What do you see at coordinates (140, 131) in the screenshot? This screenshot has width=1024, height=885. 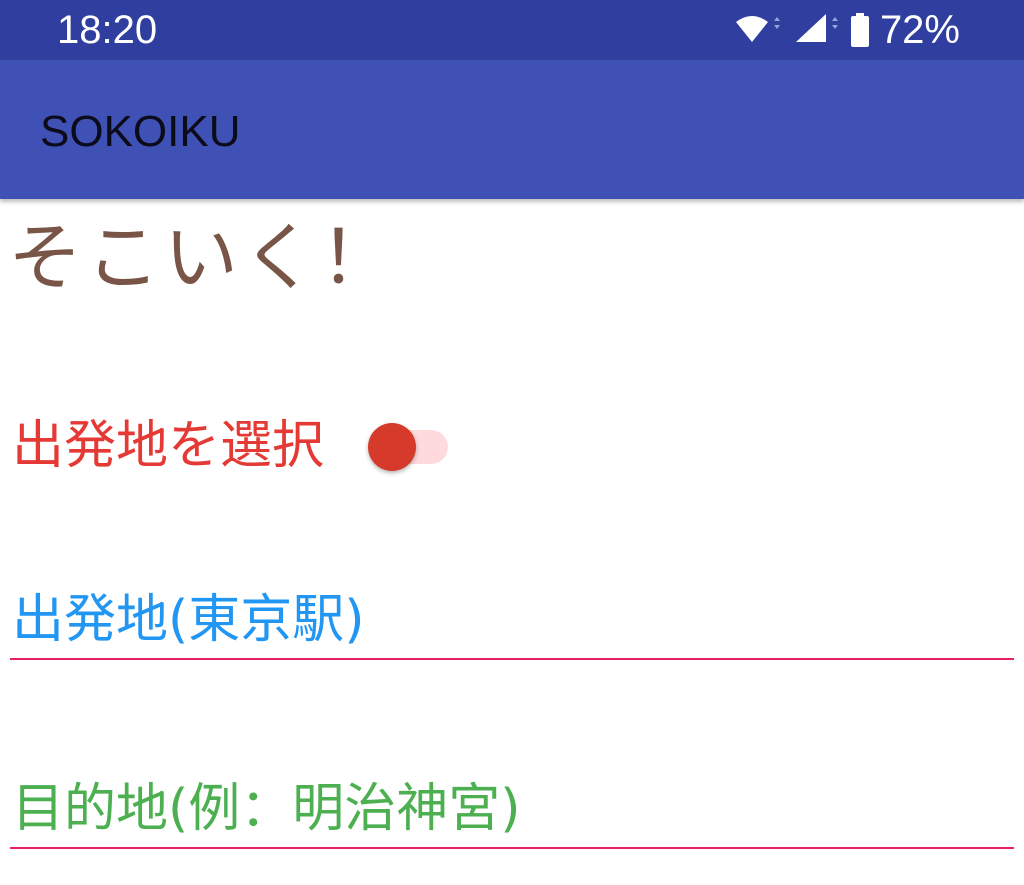 I see `app-title: SOKOIKU` at bounding box center [140, 131].